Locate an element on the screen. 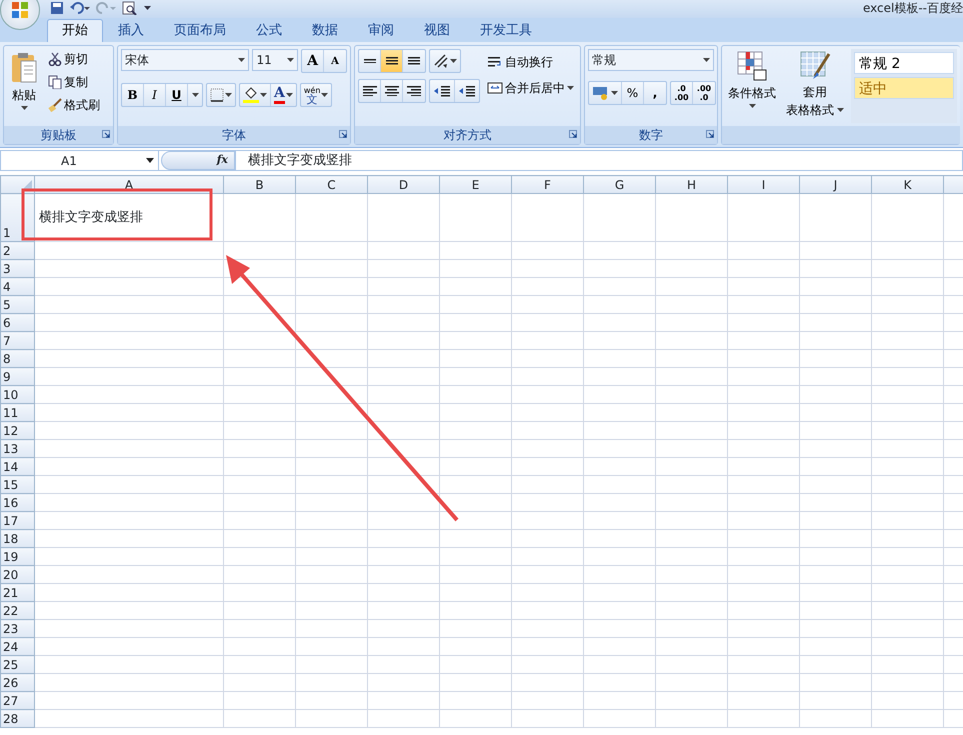  italic-button: I is located at coordinates (155, 95).